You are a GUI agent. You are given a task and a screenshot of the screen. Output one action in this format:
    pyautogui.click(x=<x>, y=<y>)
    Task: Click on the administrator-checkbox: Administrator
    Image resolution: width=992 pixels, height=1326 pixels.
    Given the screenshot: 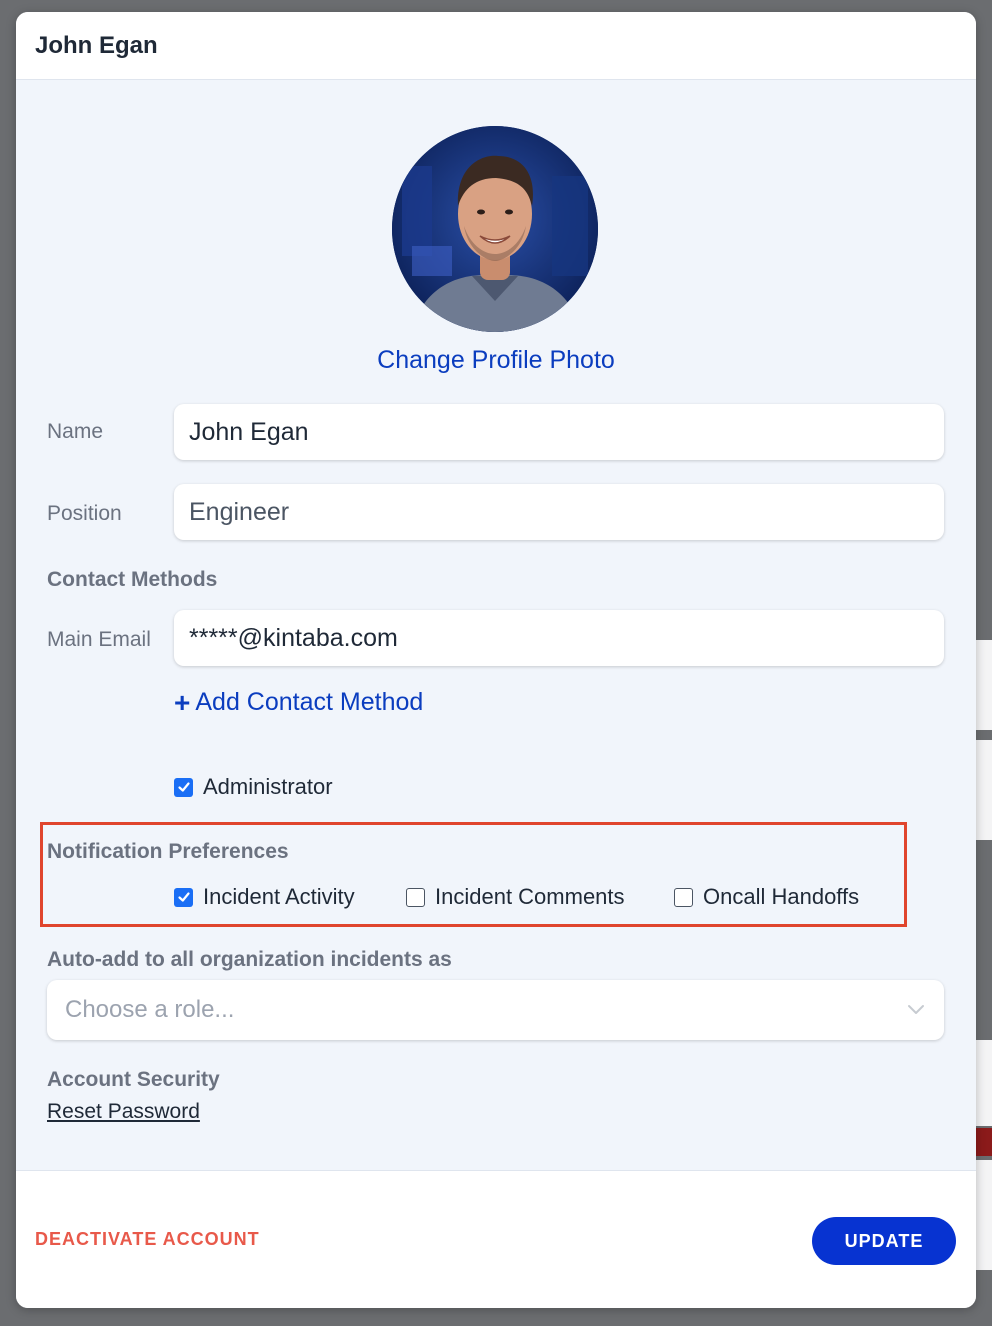 What is the action you would take?
    pyautogui.click(x=253, y=787)
    